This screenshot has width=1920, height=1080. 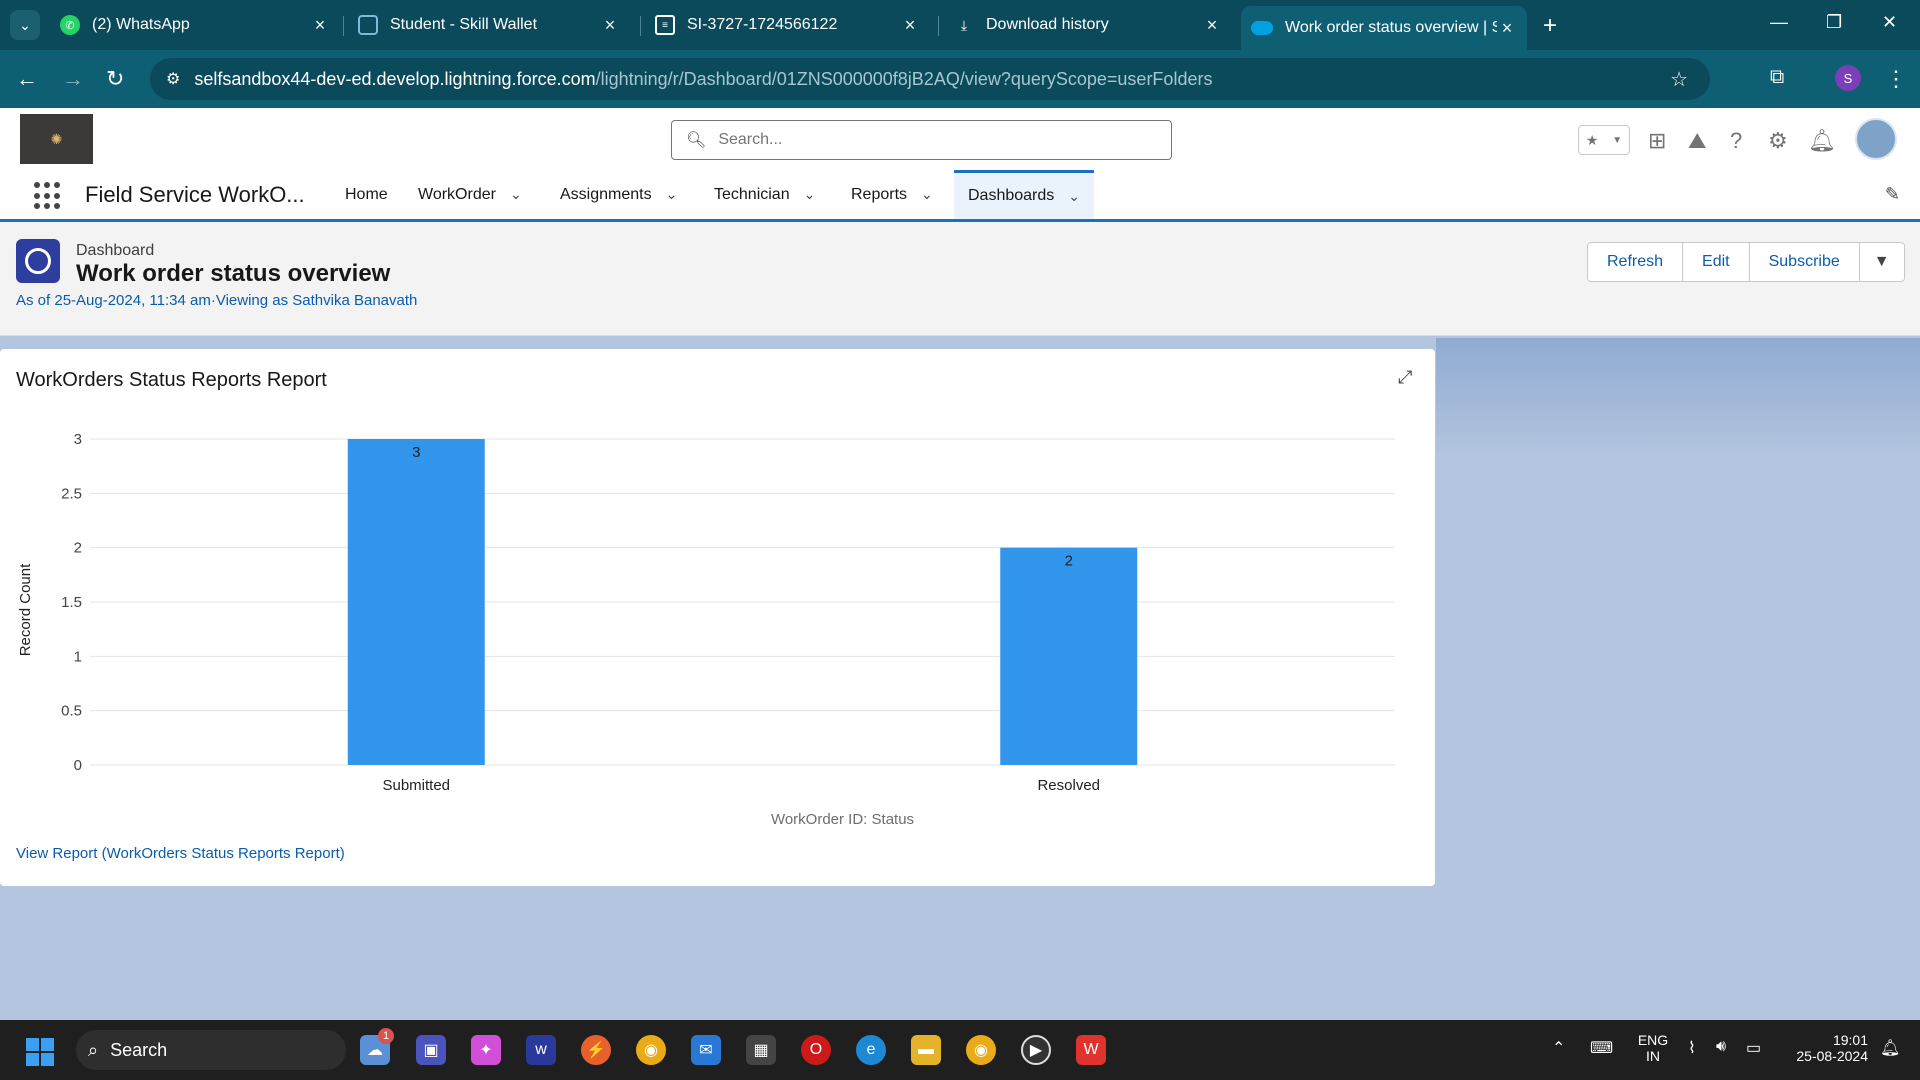 What do you see at coordinates (1778, 141) in the screenshot?
I see `setup-gear-icon: ⚙` at bounding box center [1778, 141].